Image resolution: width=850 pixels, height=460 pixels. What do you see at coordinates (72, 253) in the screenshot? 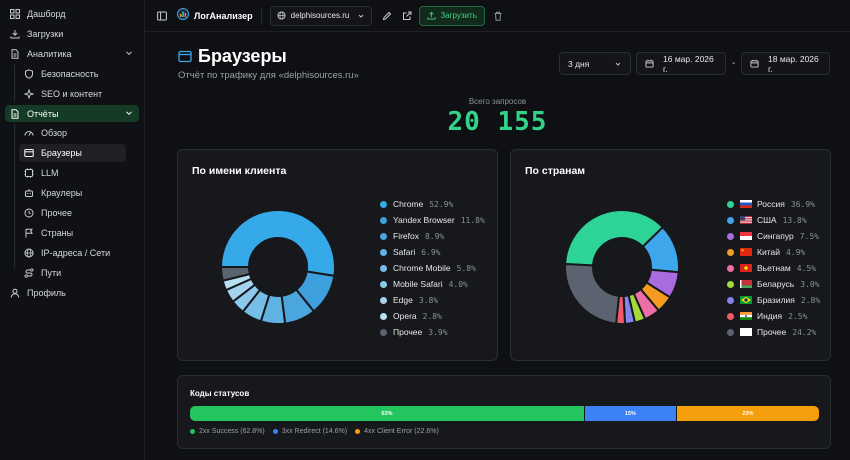
I see `sidebar-item-ip: IP-адреса / Сети` at bounding box center [72, 253].